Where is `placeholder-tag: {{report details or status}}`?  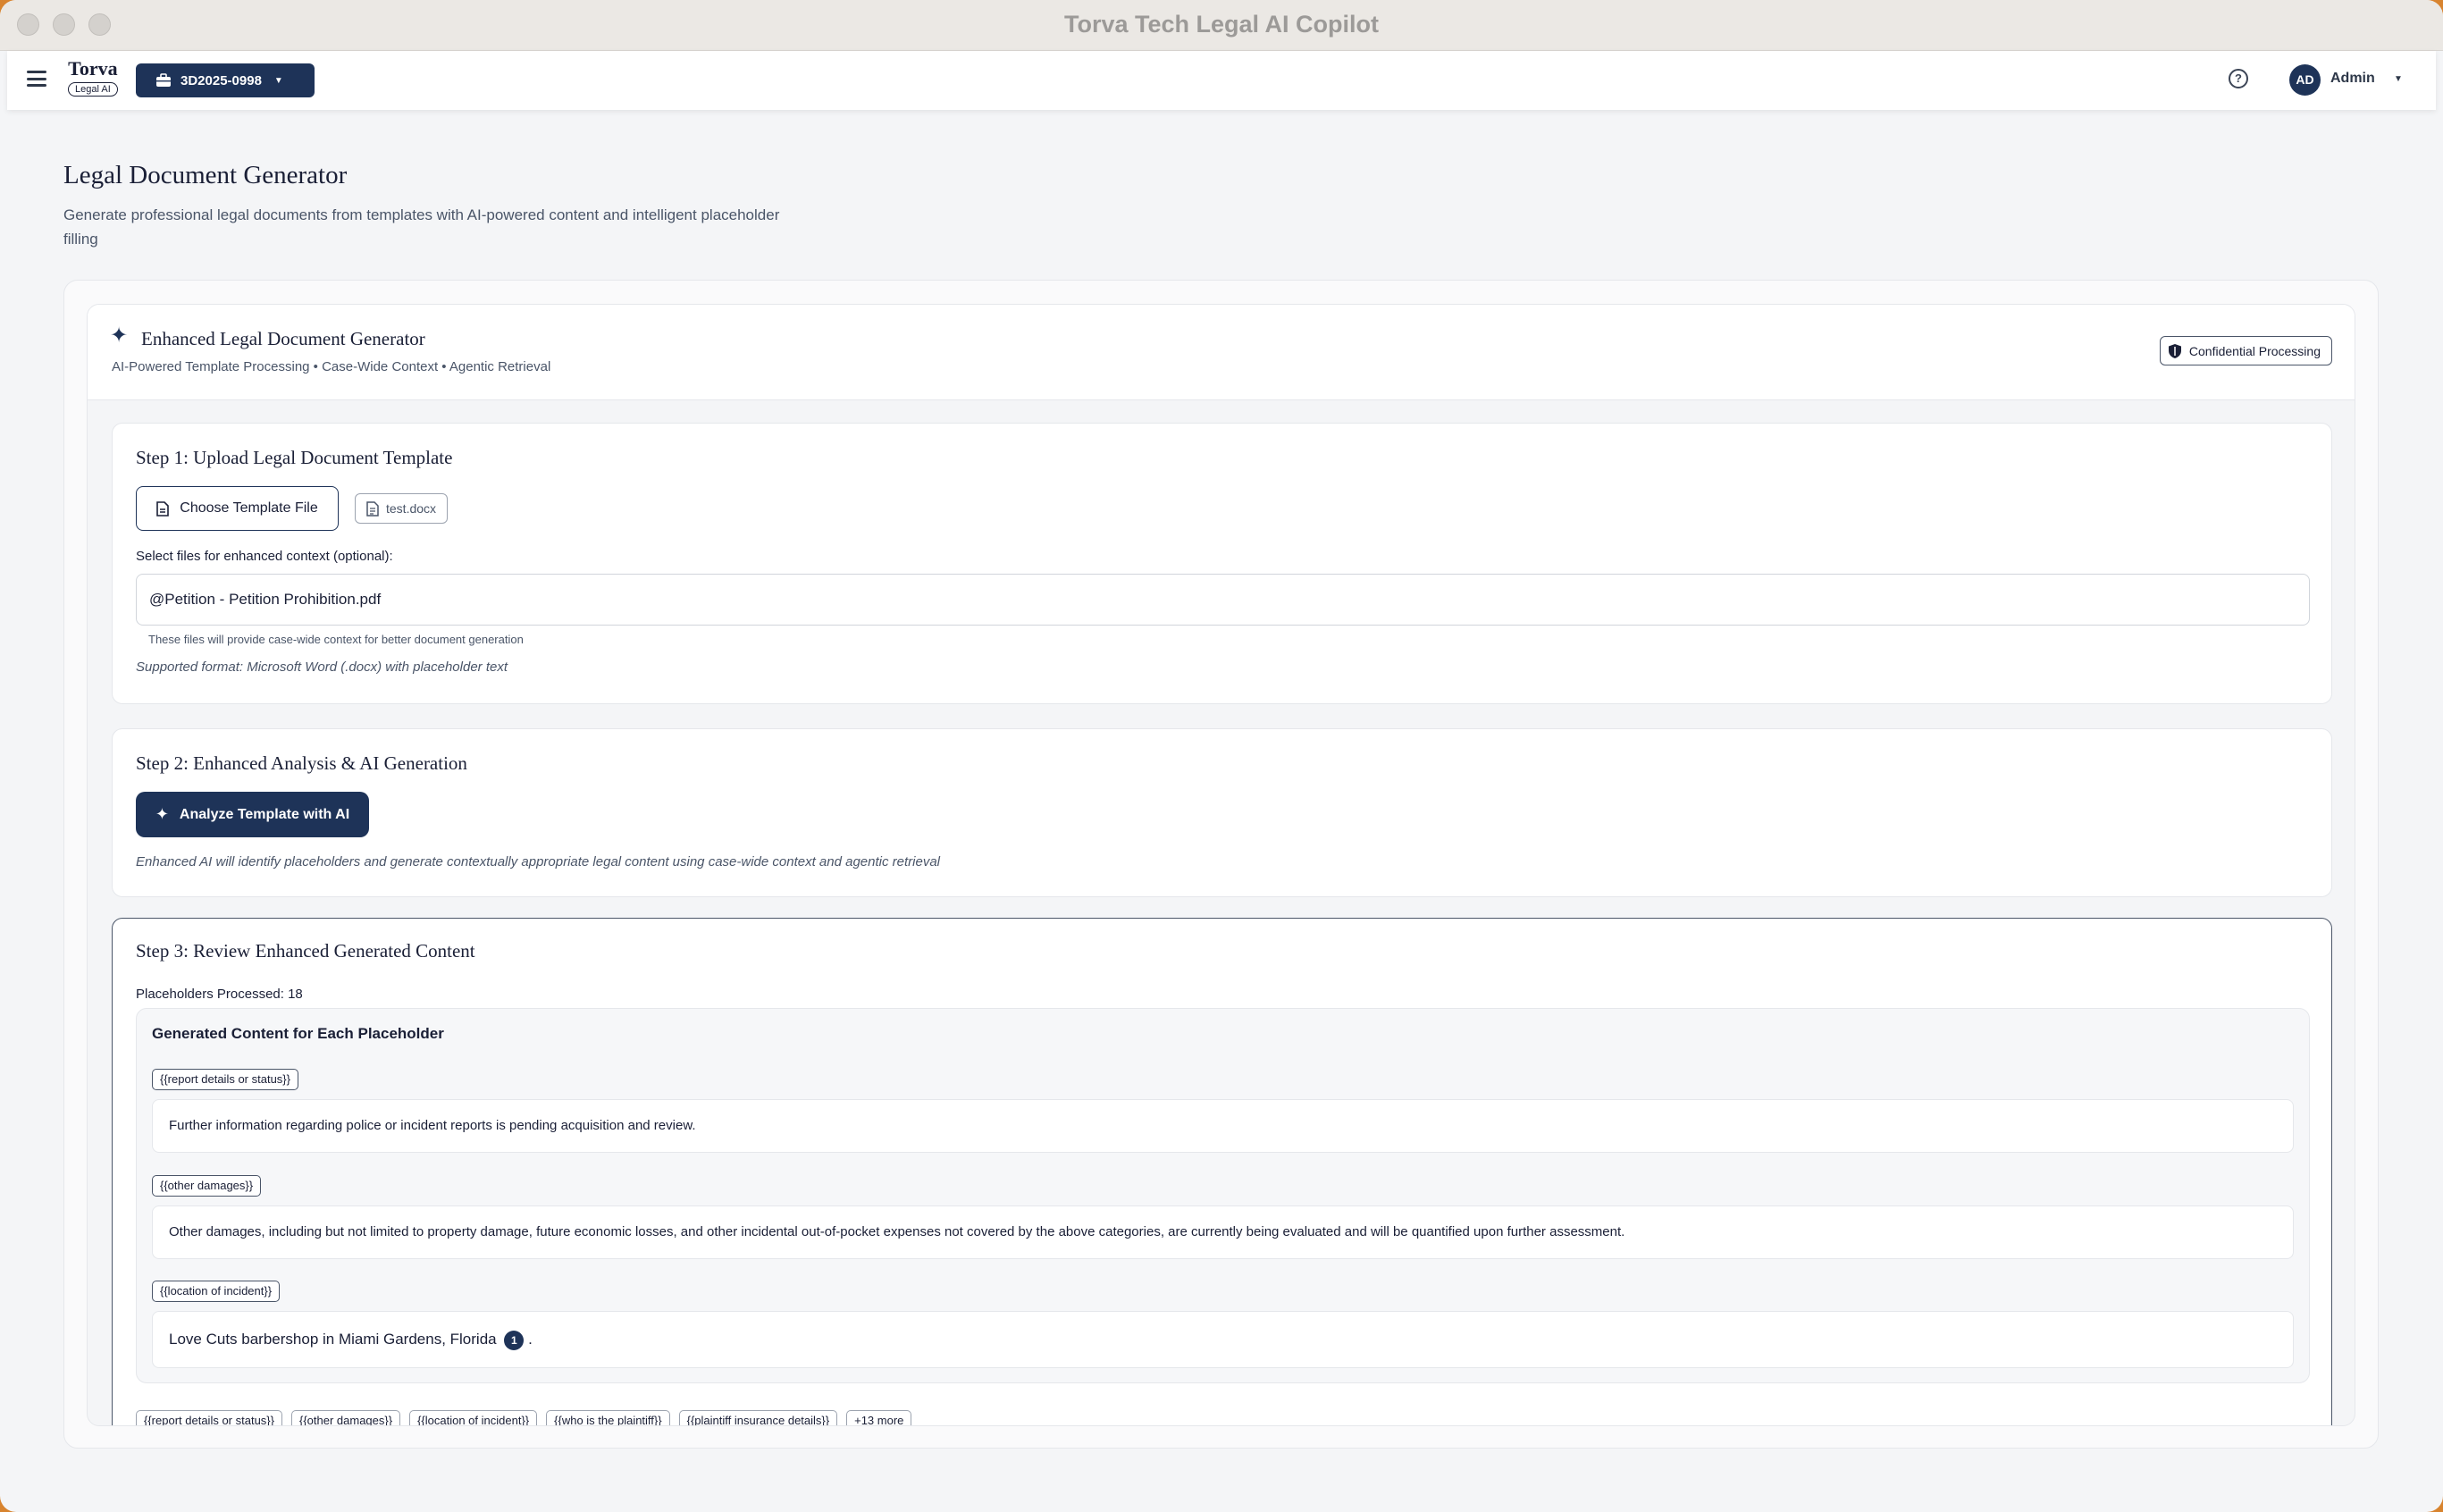
placeholder-tag: {{report details or status}} is located at coordinates (225, 1079).